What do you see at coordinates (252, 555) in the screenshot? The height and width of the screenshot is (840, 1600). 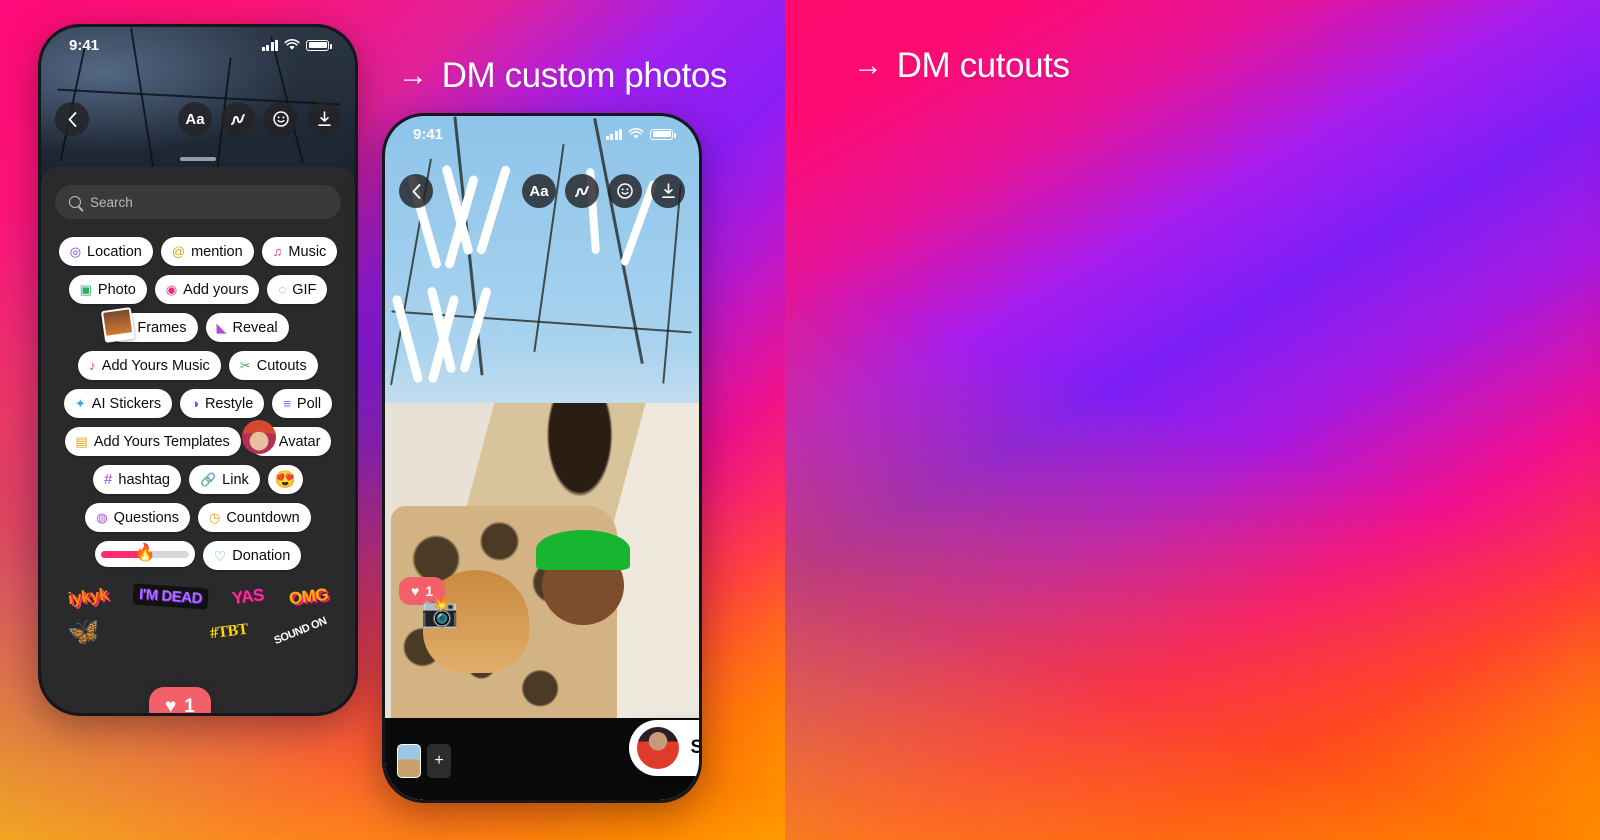 I see `chip-donation: ♡ Donation` at bounding box center [252, 555].